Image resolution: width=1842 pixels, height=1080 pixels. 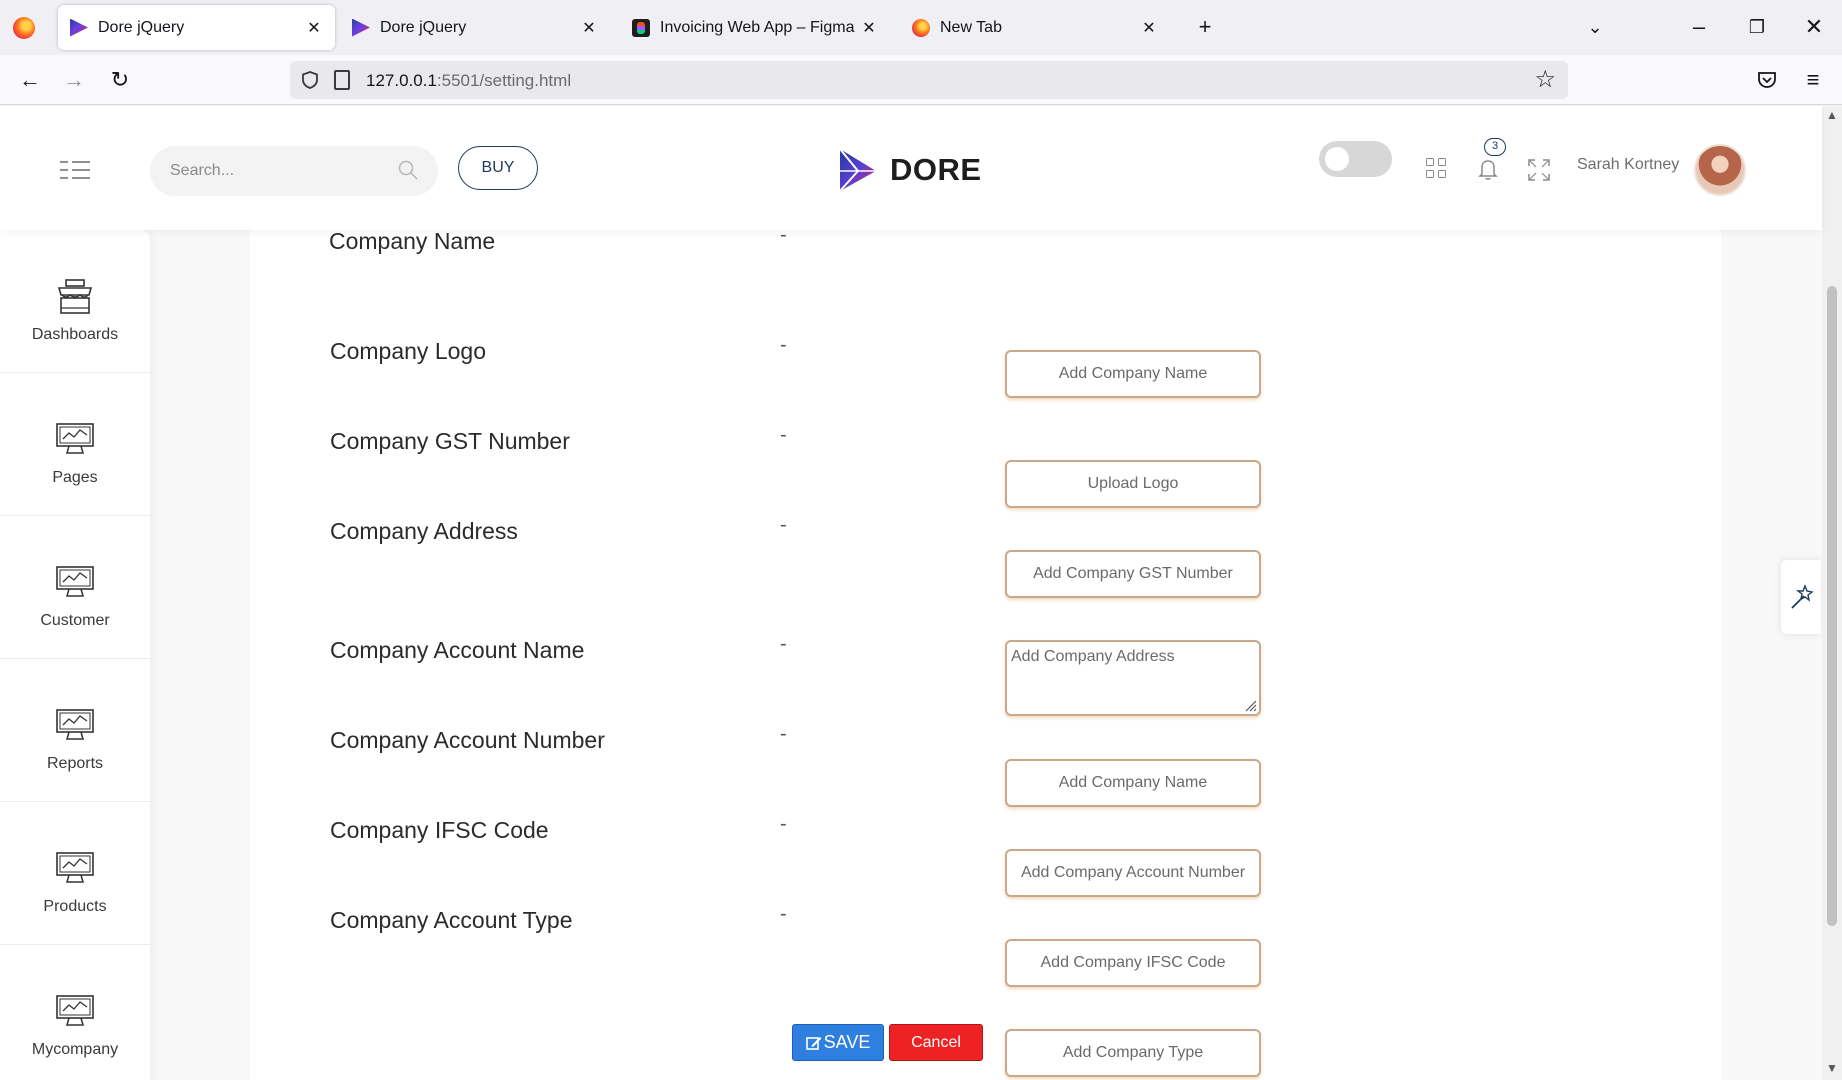 I want to click on sidebar-item-products: Products, so click(x=75, y=873).